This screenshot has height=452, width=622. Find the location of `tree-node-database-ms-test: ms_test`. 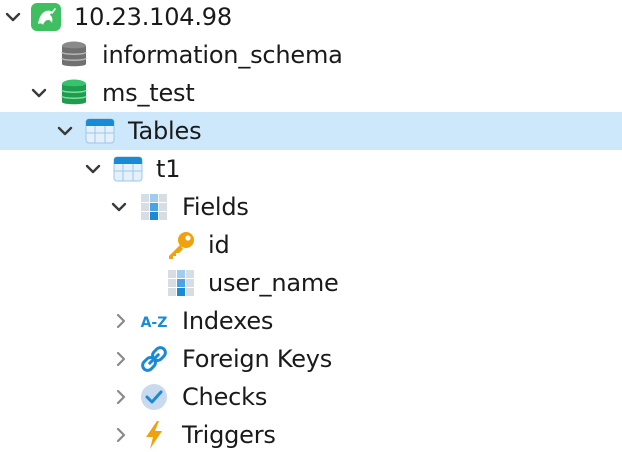

tree-node-database-ms-test: ms_test is located at coordinates (311, 93).